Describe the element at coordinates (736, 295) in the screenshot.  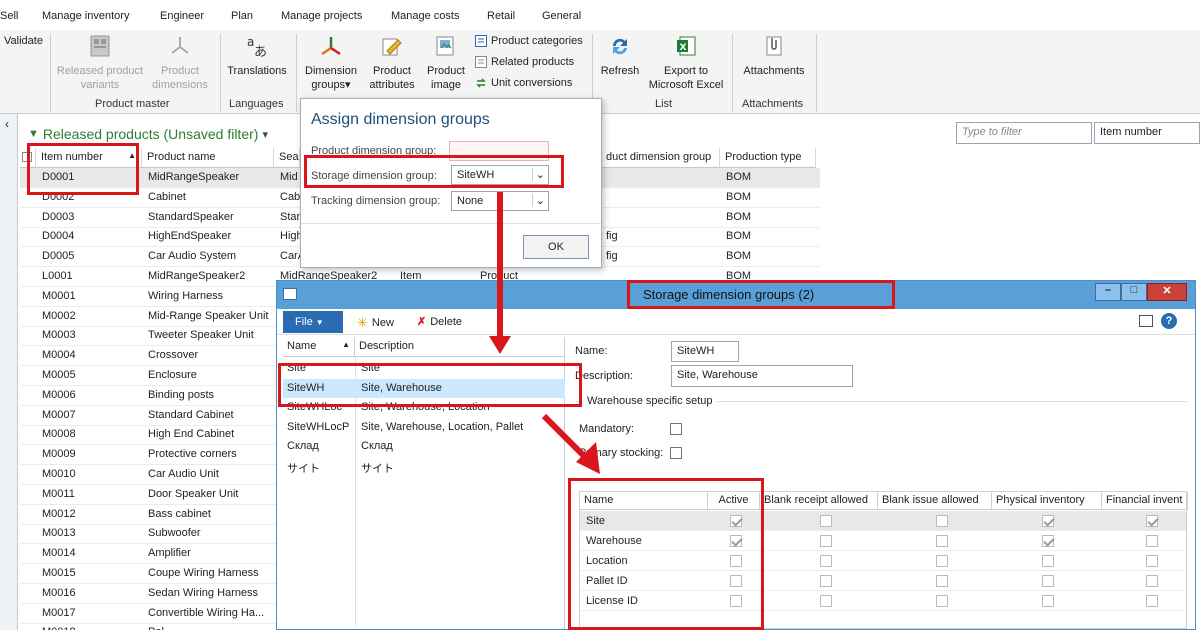
I see `window-titlebar: Storage dimension groups (2) – □ ✕` at that location.